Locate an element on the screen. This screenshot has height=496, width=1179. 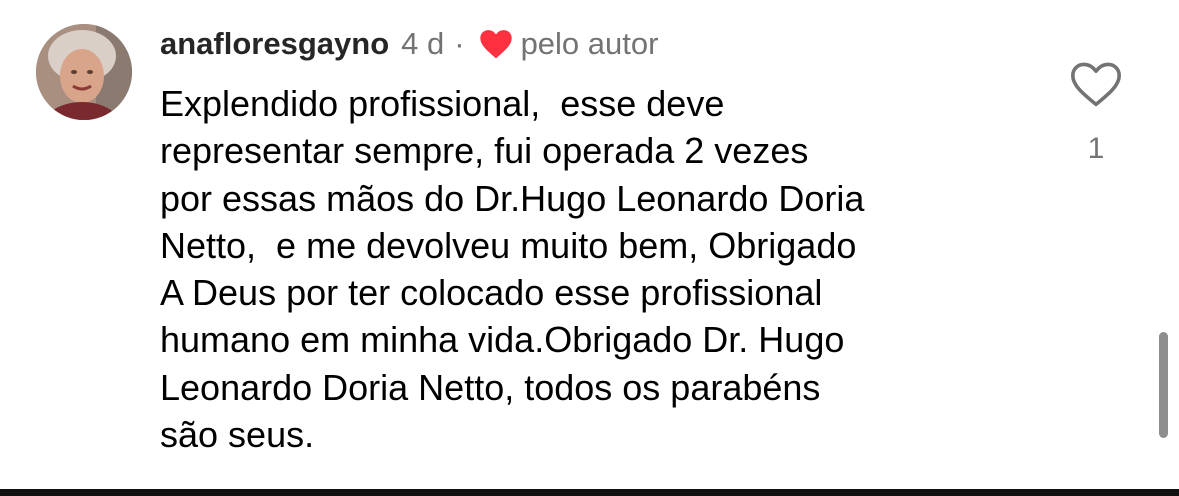
avatar is located at coordinates (84, 72).